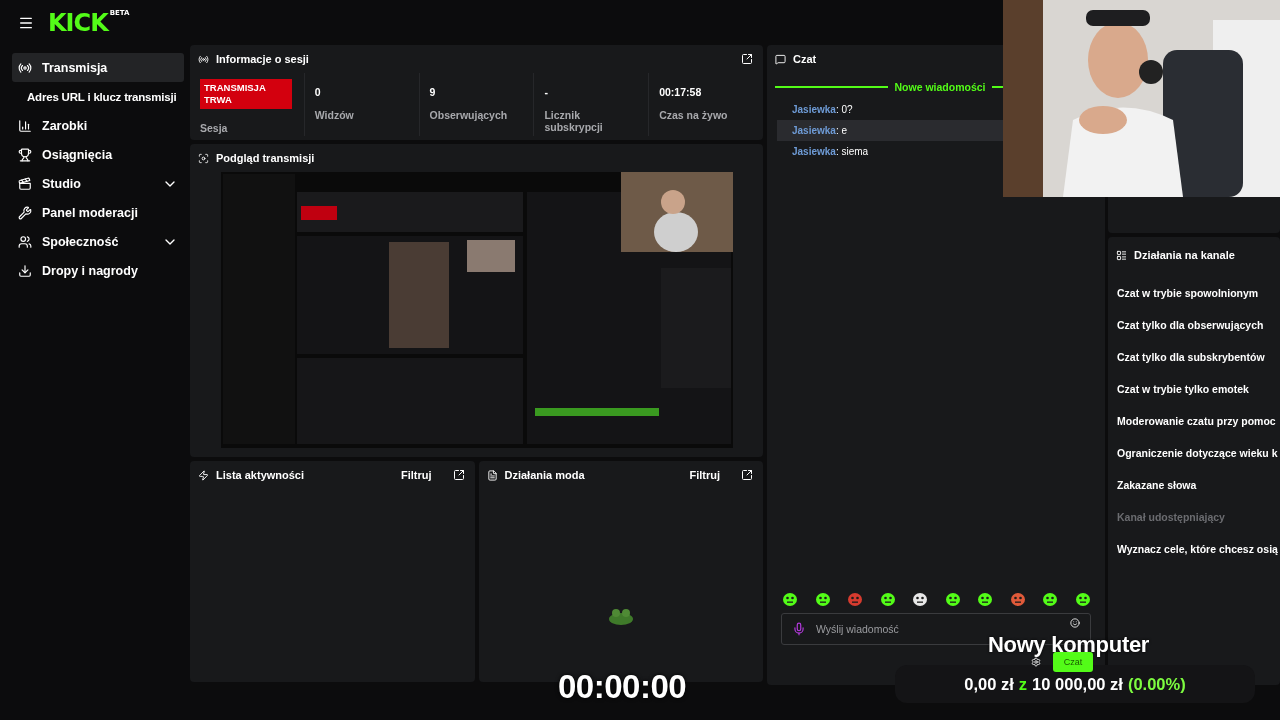  What do you see at coordinates (1075, 684) in the screenshot?
I see `goal-bar: 0,00 zł z 10 000,00 zł (0.00%)` at bounding box center [1075, 684].